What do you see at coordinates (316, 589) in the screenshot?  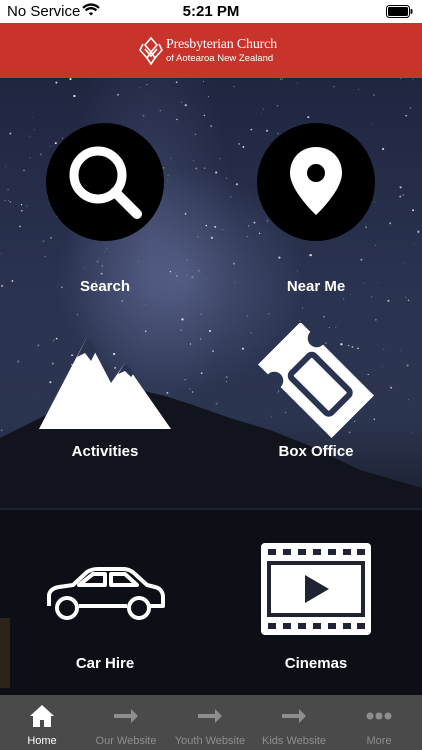 I see `film-play-icon` at bounding box center [316, 589].